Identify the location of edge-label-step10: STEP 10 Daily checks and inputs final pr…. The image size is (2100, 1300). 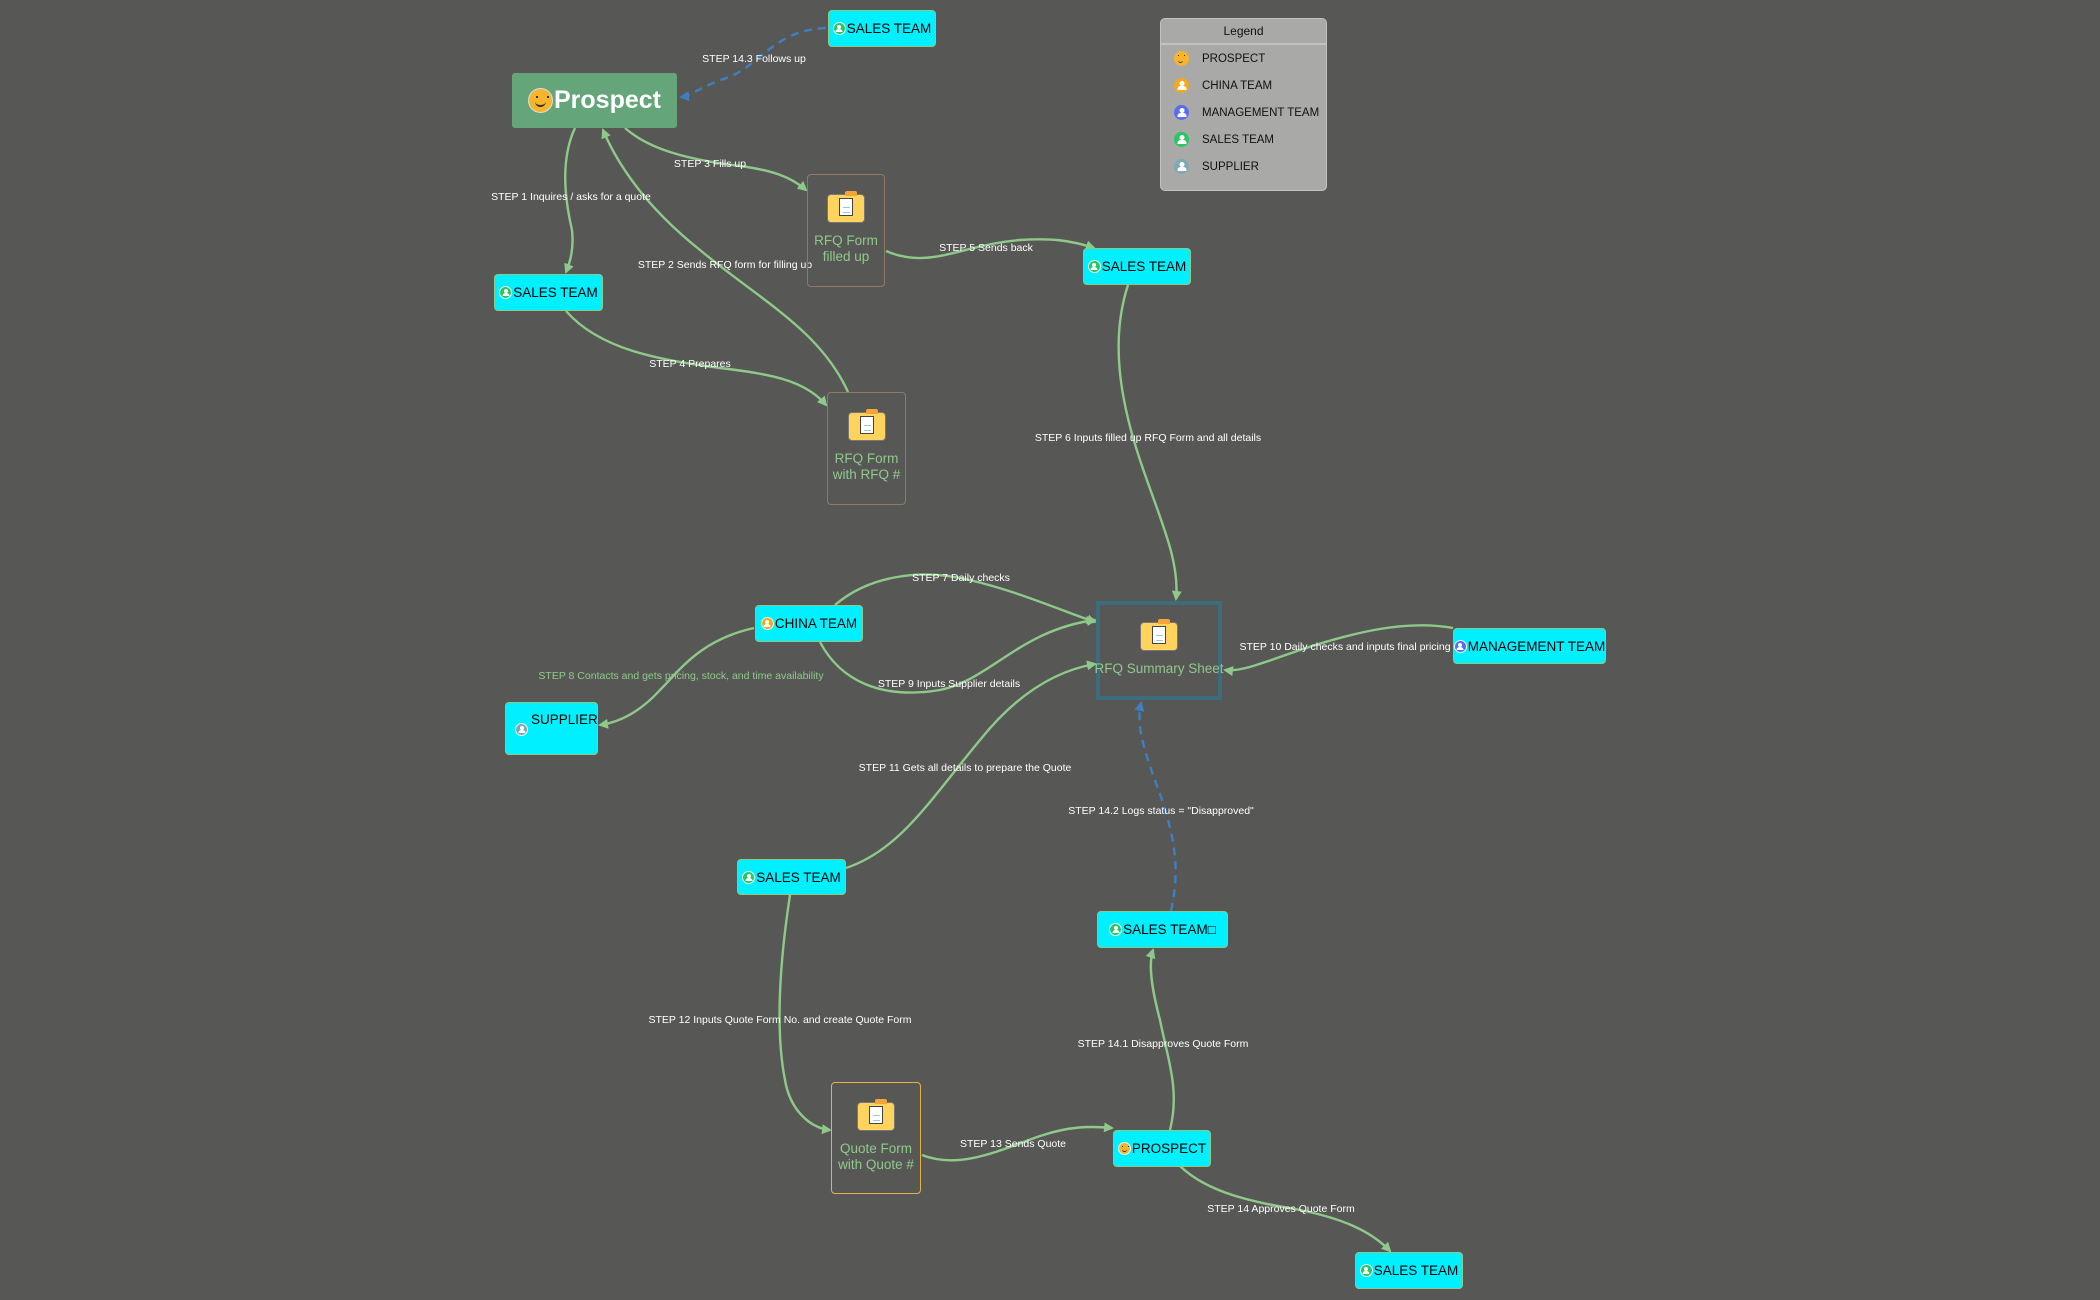
(1345, 647).